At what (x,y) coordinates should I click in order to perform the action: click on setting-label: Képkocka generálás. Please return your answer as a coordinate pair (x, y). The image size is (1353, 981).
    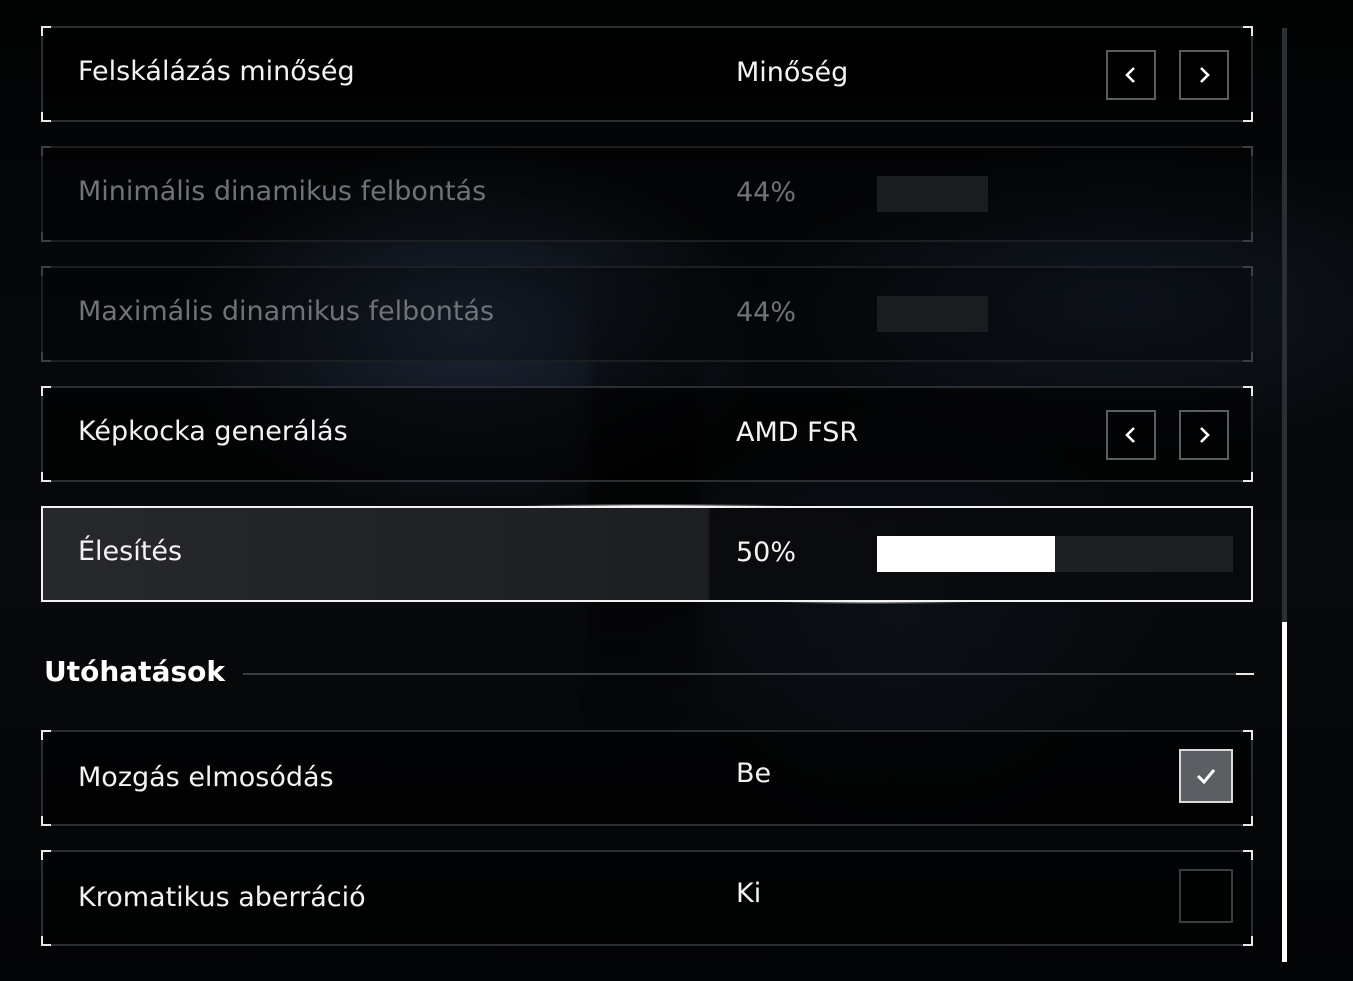
    Looking at the image, I should click on (213, 431).